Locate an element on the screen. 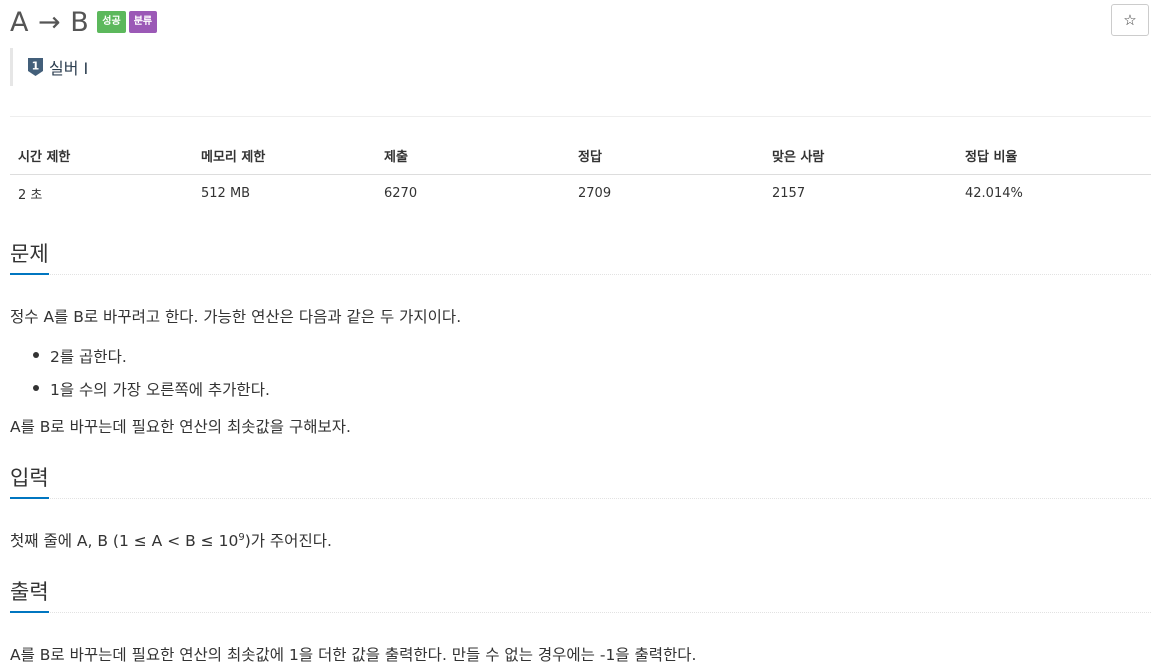 Image resolution: width=1159 pixels, height=666 pixels. header-time-limit: 시간 제한 is located at coordinates (101, 157).